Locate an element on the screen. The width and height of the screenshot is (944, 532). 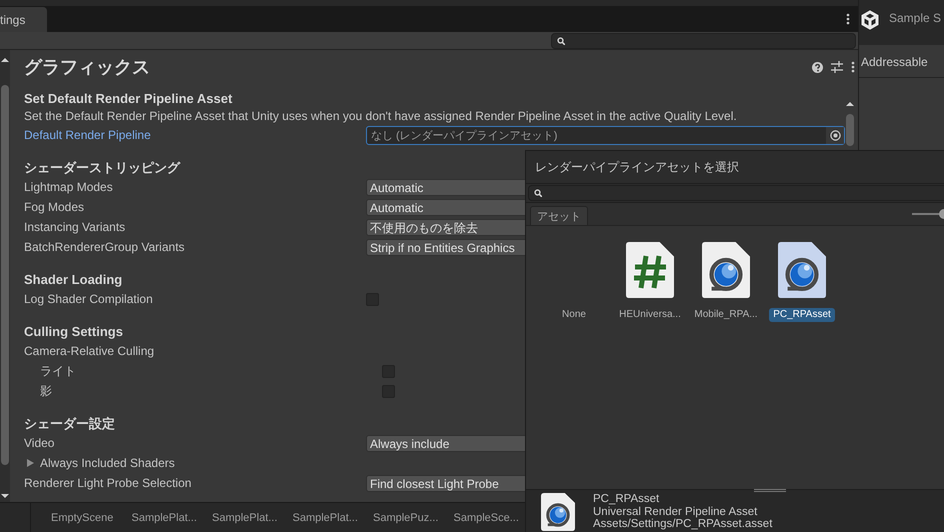
field-label: 影 is located at coordinates (46, 391).